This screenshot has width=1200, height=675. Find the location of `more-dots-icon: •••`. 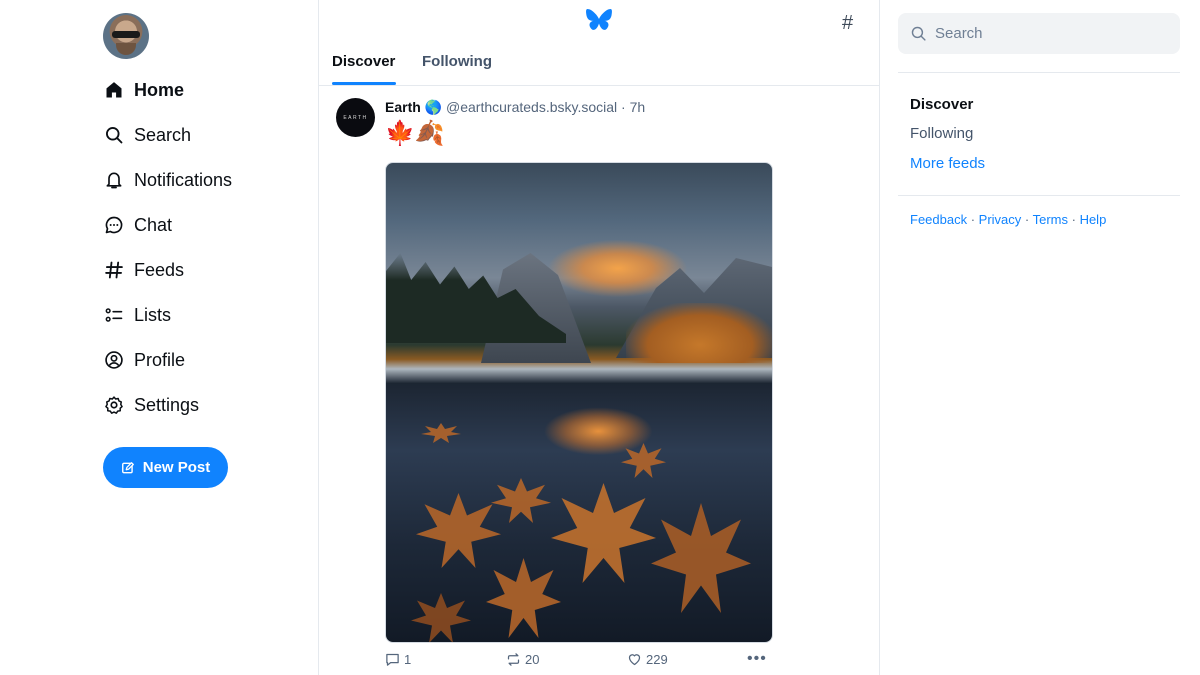

more-dots-icon: ••• is located at coordinates (757, 658).